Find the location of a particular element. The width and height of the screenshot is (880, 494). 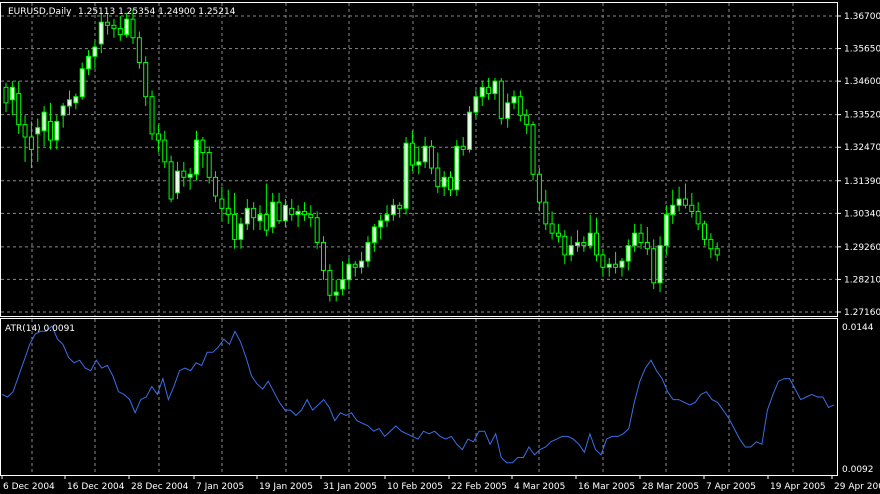

date-tick-label: 10 Feb 2005 is located at coordinates (415, 487).